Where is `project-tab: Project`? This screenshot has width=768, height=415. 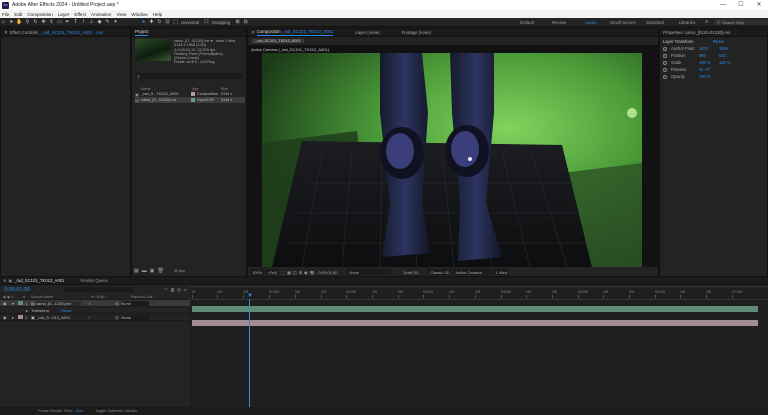 project-tab: Project is located at coordinates (189, 33).